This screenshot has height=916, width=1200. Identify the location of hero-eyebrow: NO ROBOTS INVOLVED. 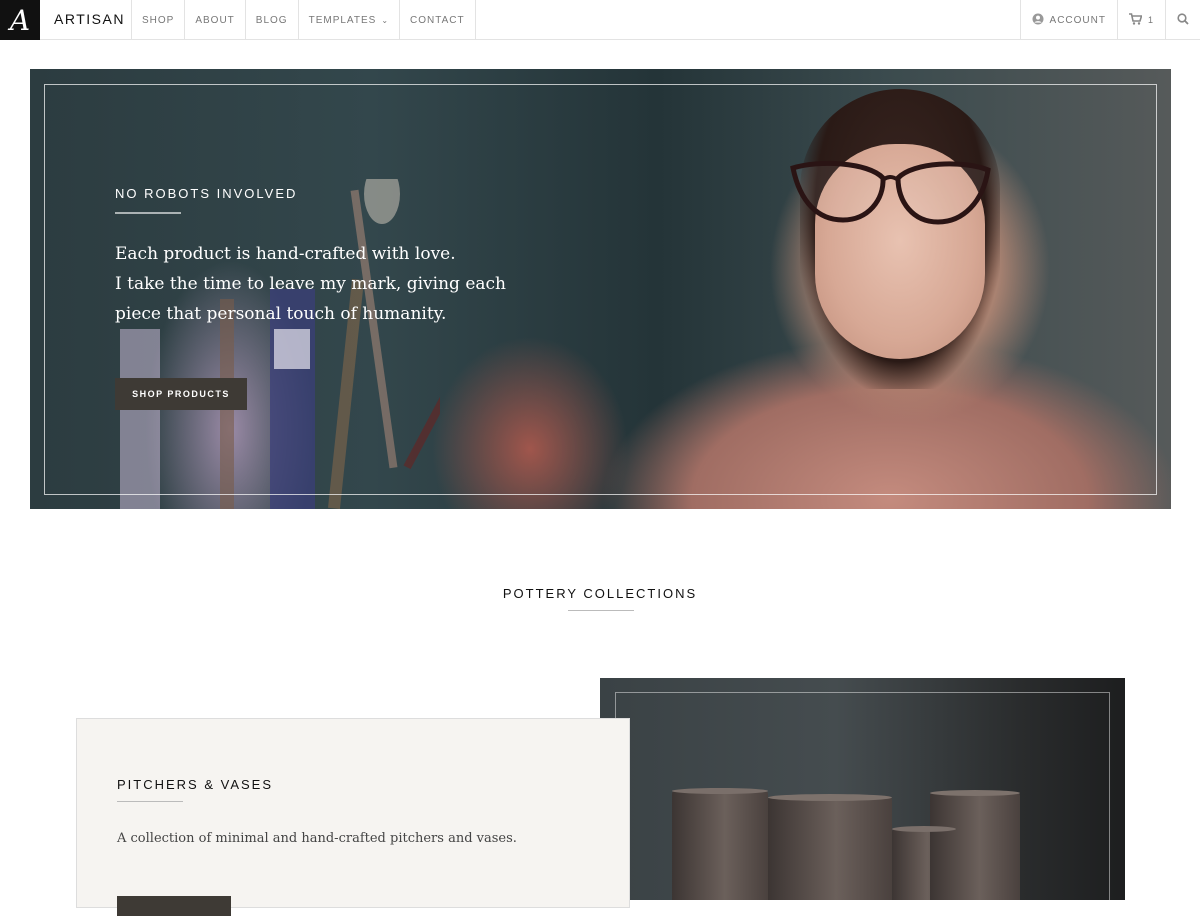
(206, 193).